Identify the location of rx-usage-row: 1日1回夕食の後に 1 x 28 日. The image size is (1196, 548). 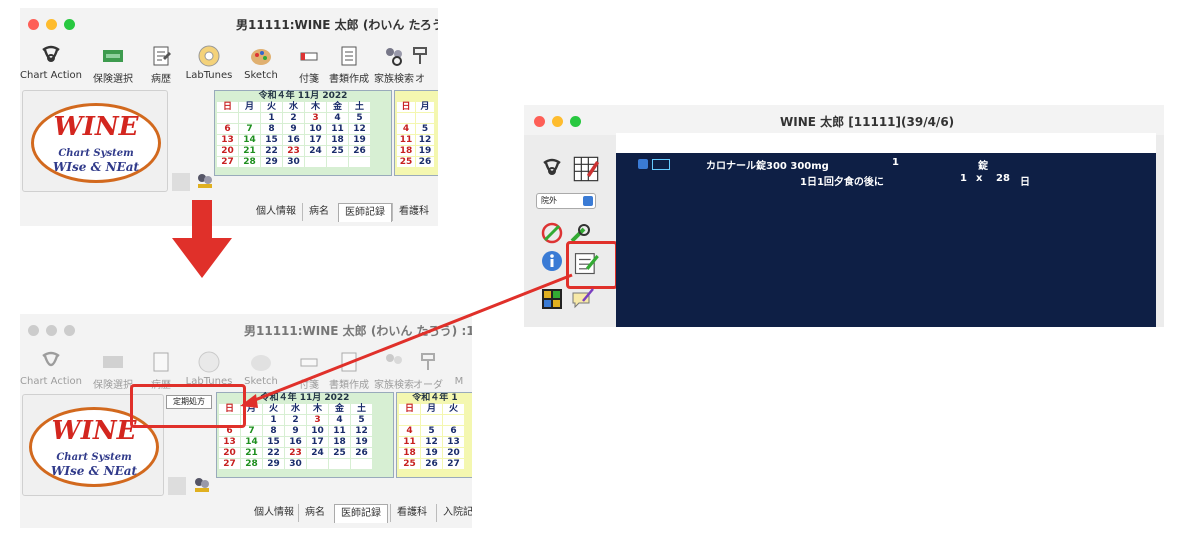
(886, 180).